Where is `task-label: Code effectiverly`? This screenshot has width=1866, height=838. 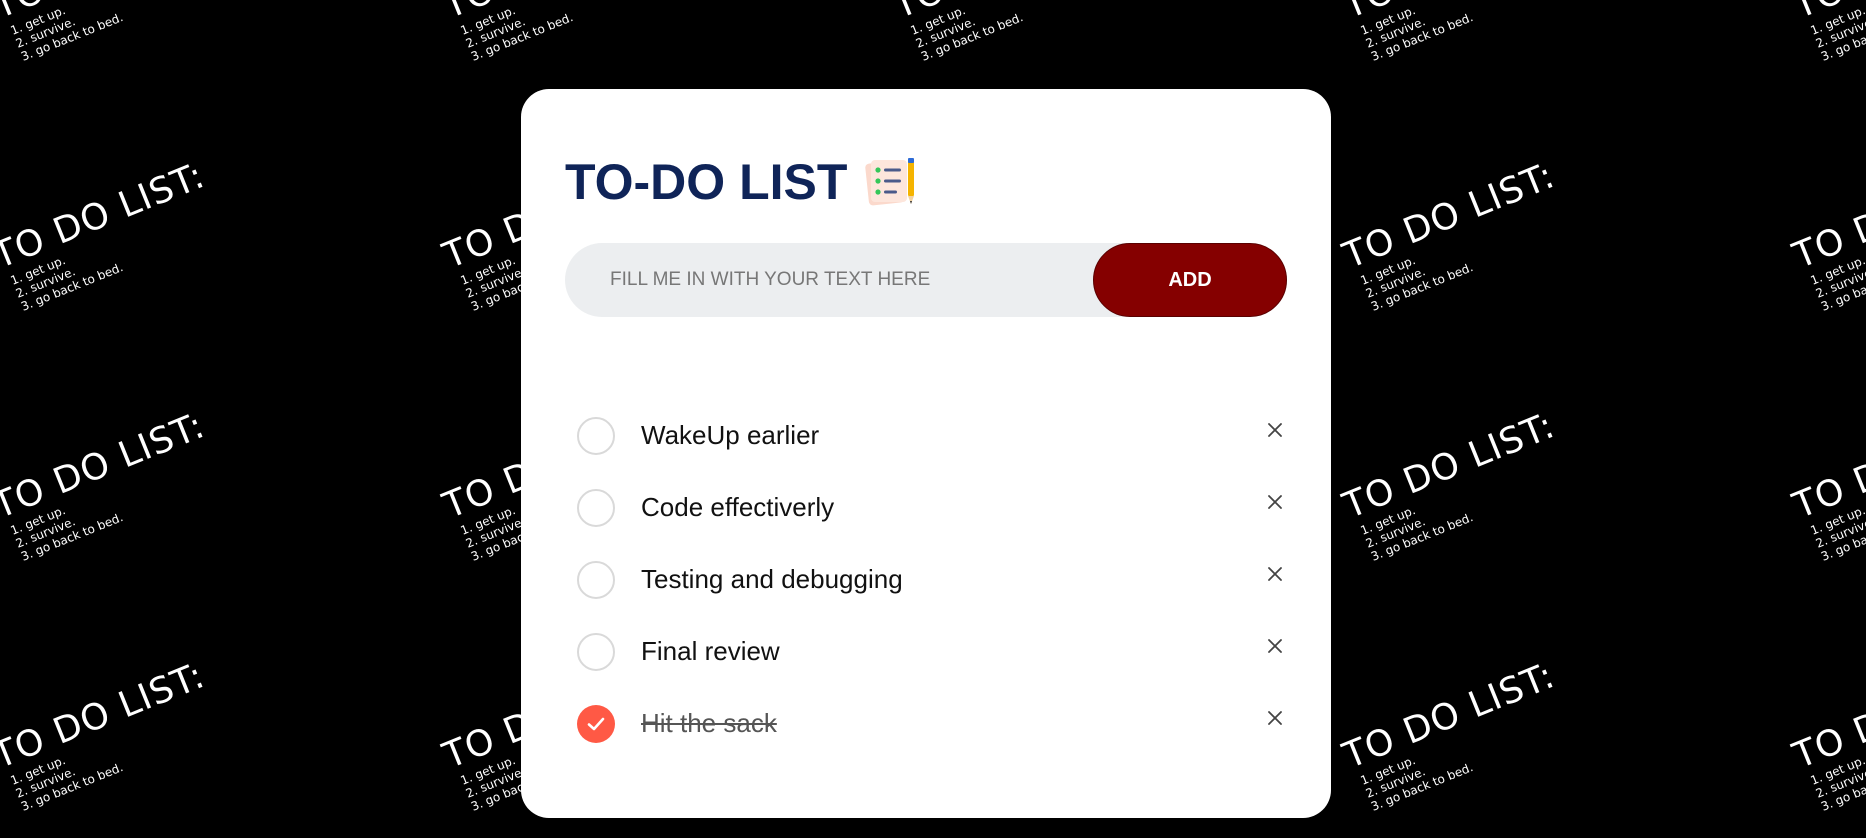 task-label: Code effectiverly is located at coordinates (738, 507).